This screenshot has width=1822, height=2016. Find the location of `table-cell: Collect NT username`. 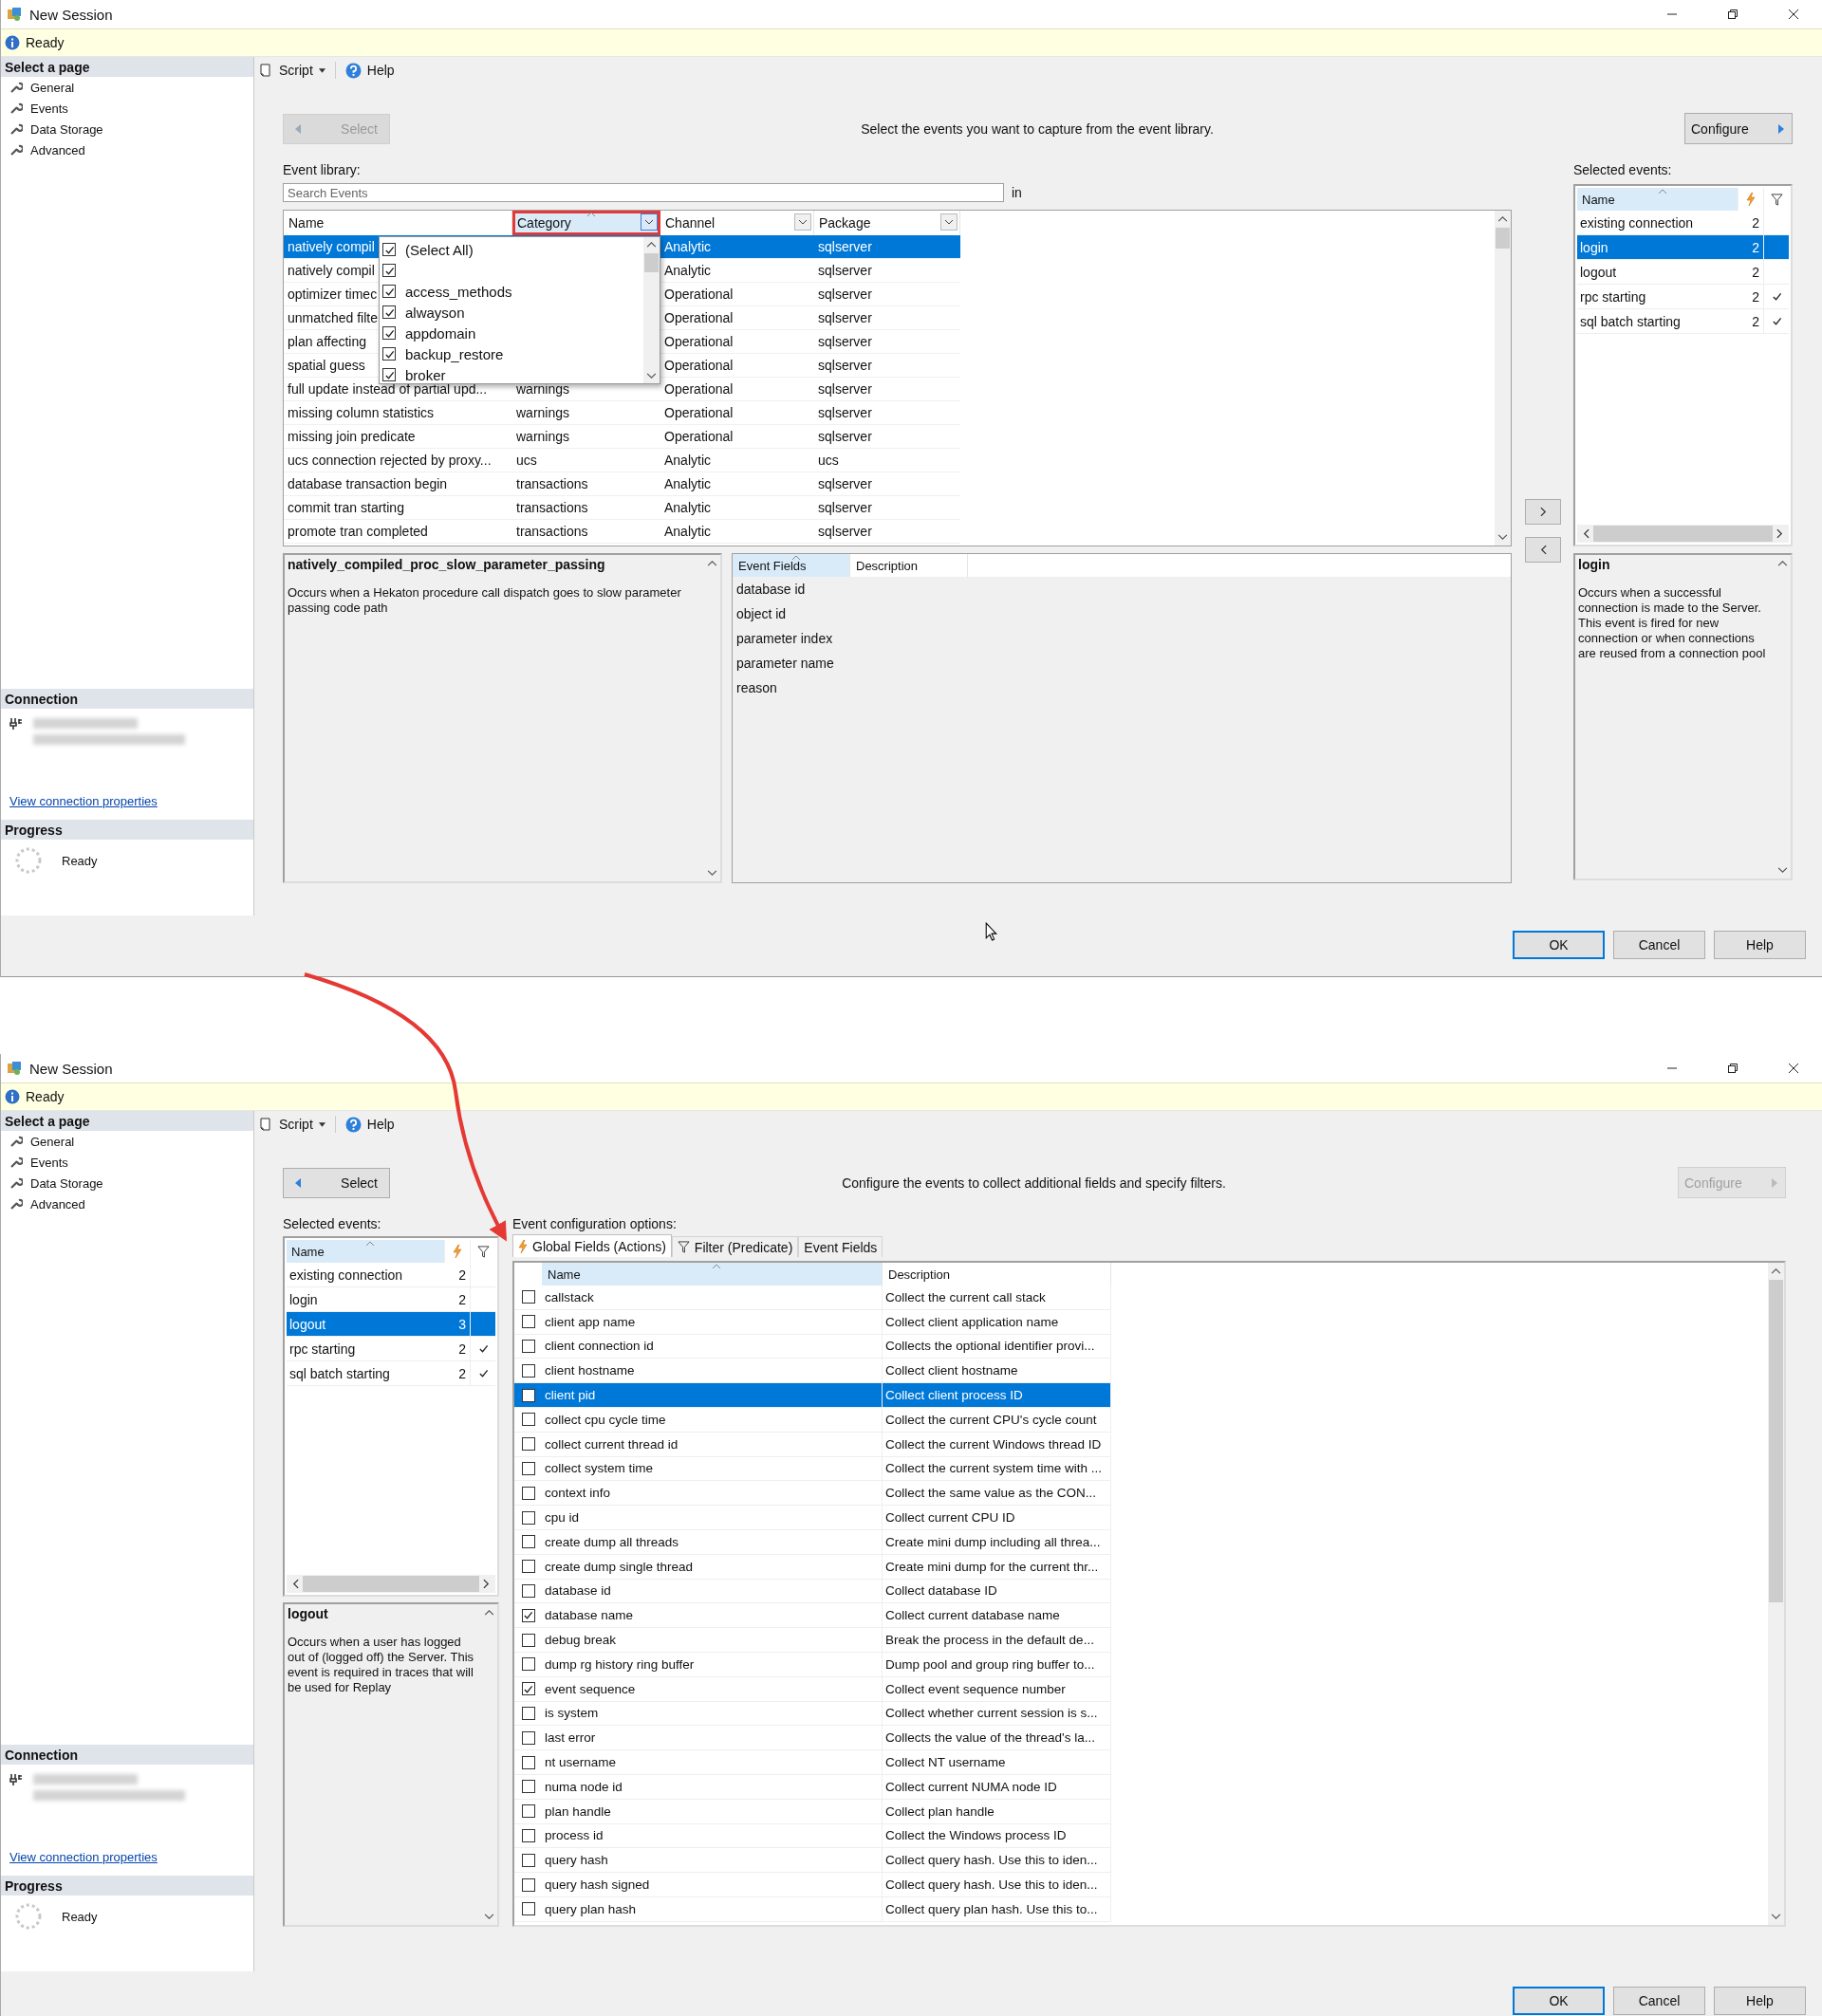

table-cell: Collect NT username is located at coordinates (945, 1762).